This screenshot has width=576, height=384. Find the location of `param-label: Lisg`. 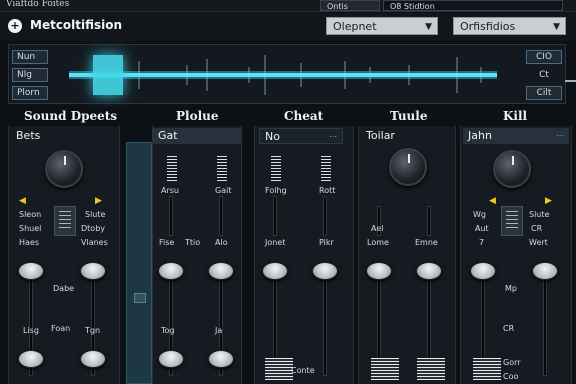

param-label: Lisg is located at coordinates (31, 330).